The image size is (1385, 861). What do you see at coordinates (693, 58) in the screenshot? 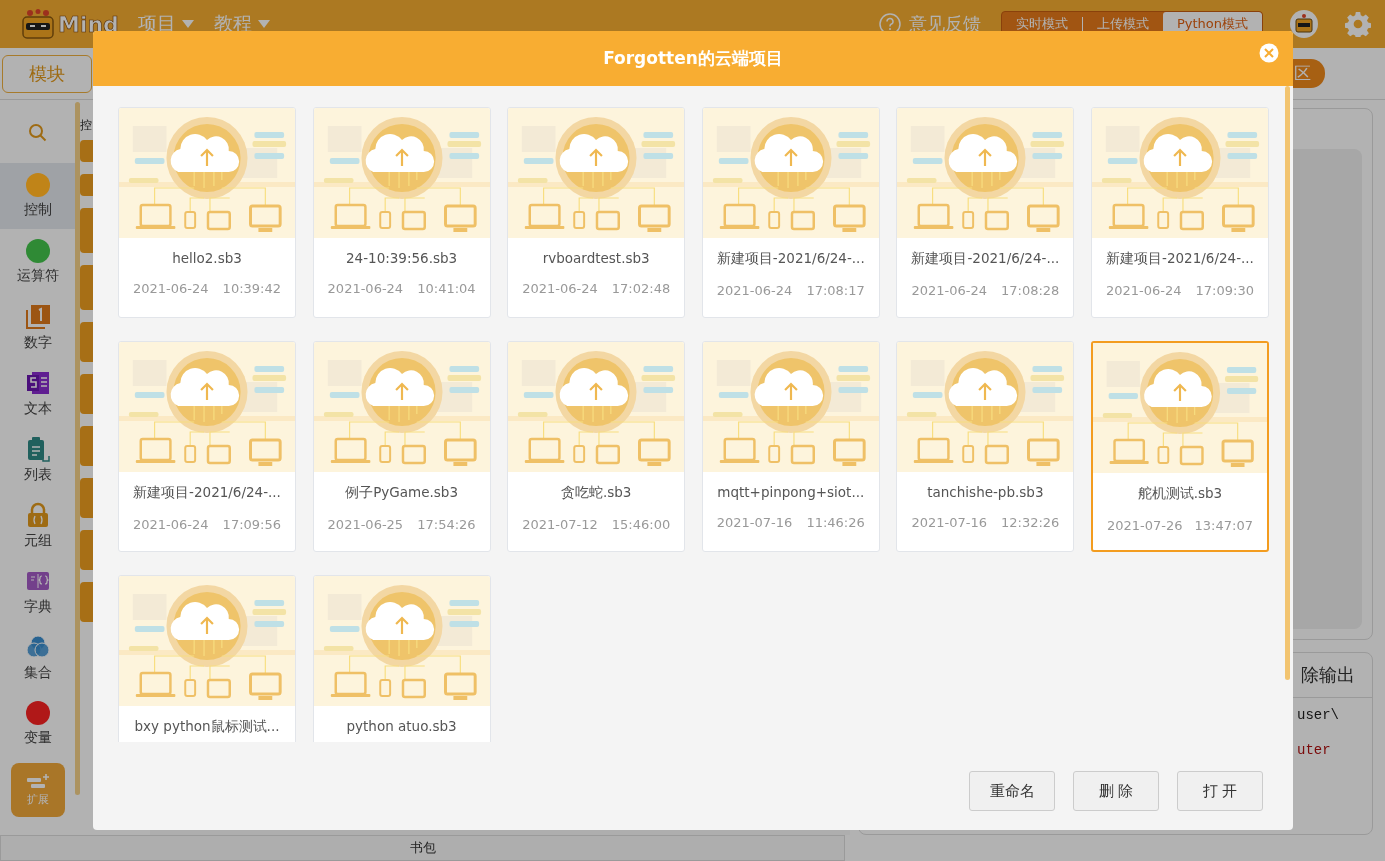
I see `dialog-title: Forgotten的云端项目` at bounding box center [693, 58].